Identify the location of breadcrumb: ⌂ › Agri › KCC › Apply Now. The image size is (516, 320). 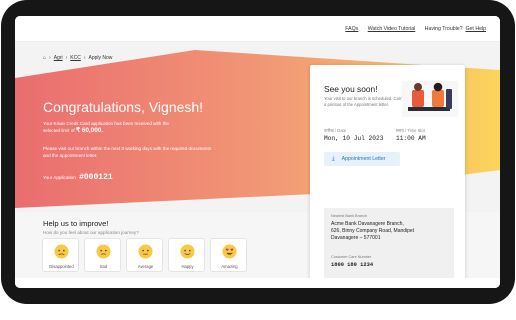
(78, 58).